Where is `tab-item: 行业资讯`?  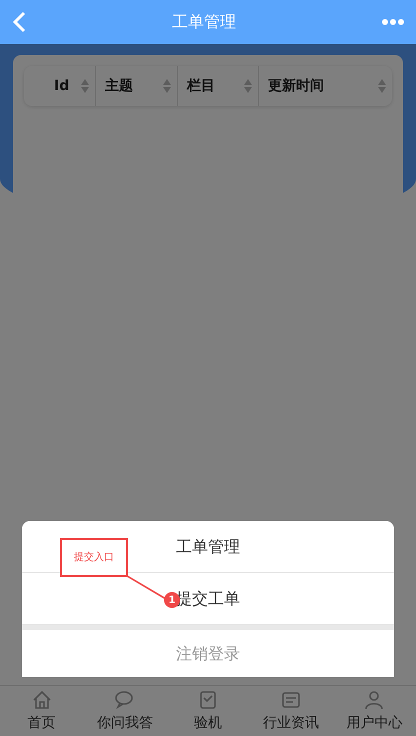 tab-item: 行业资讯 is located at coordinates (291, 711).